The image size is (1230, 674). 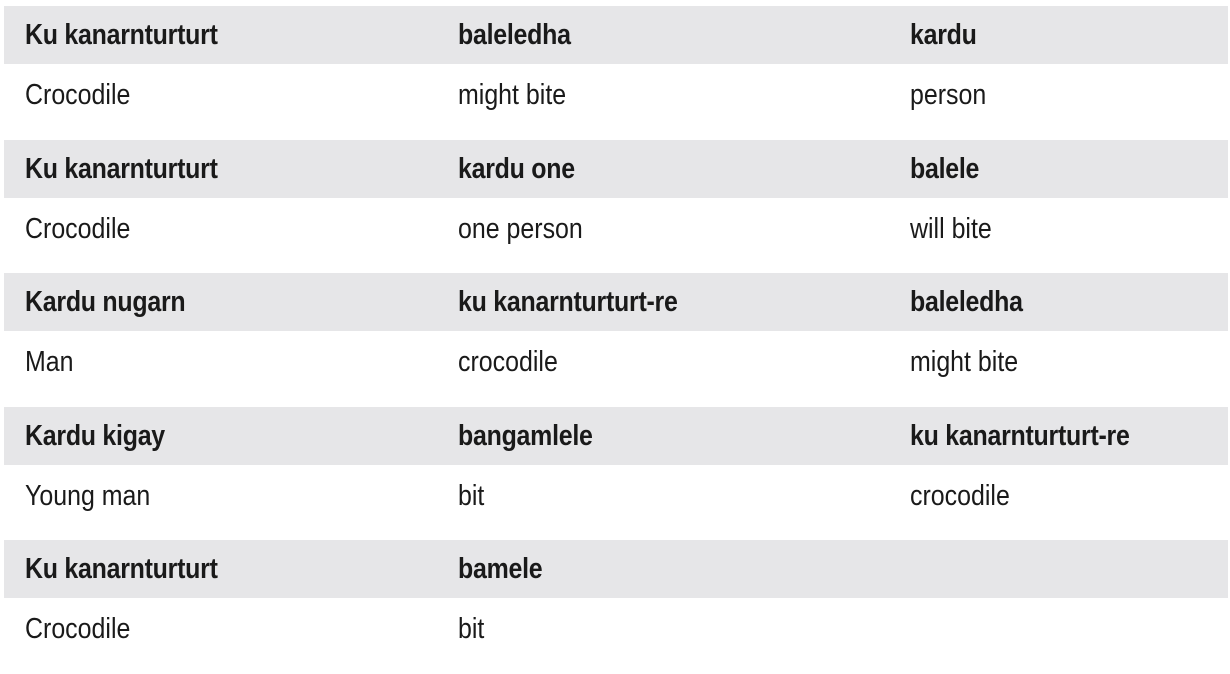 What do you see at coordinates (943, 35) in the screenshot?
I see `word-cell: kardu` at bounding box center [943, 35].